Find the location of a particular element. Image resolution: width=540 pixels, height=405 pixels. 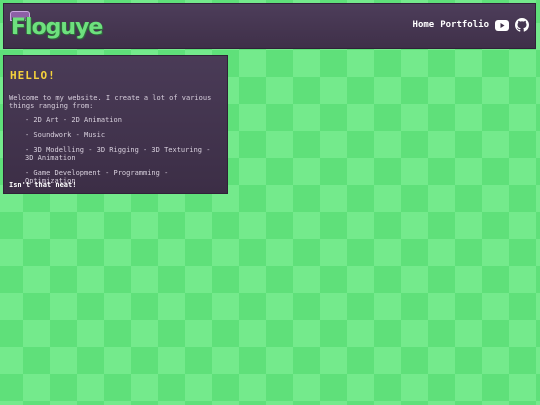

github-icon is located at coordinates (522, 25).